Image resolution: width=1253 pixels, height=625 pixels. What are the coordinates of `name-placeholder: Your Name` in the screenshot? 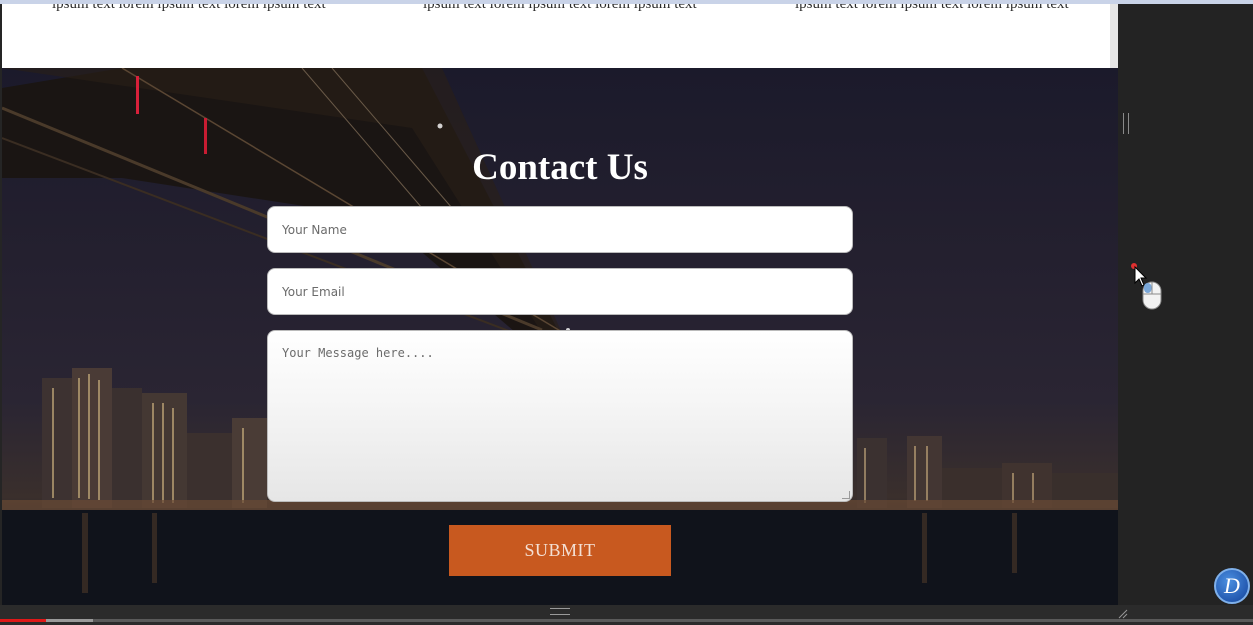 It's located at (314, 230).